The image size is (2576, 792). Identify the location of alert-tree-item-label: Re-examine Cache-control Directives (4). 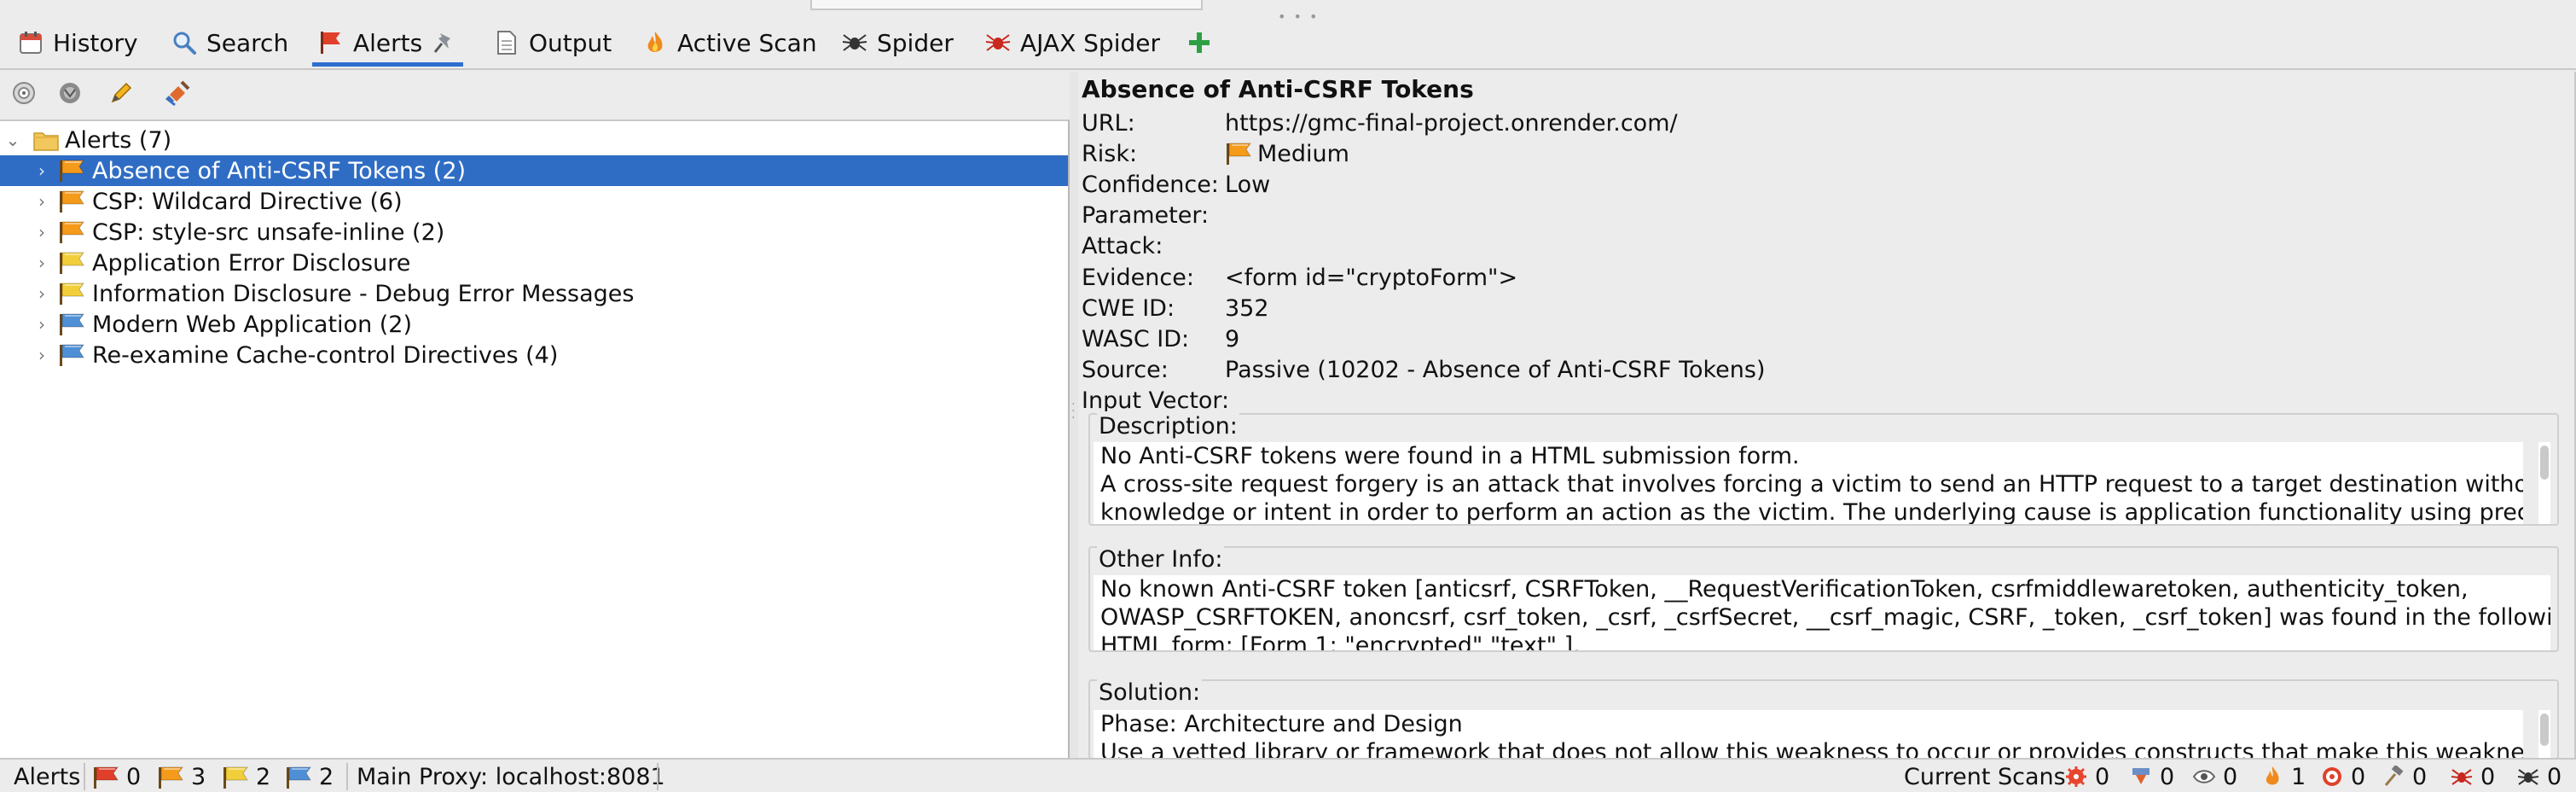
(325, 355).